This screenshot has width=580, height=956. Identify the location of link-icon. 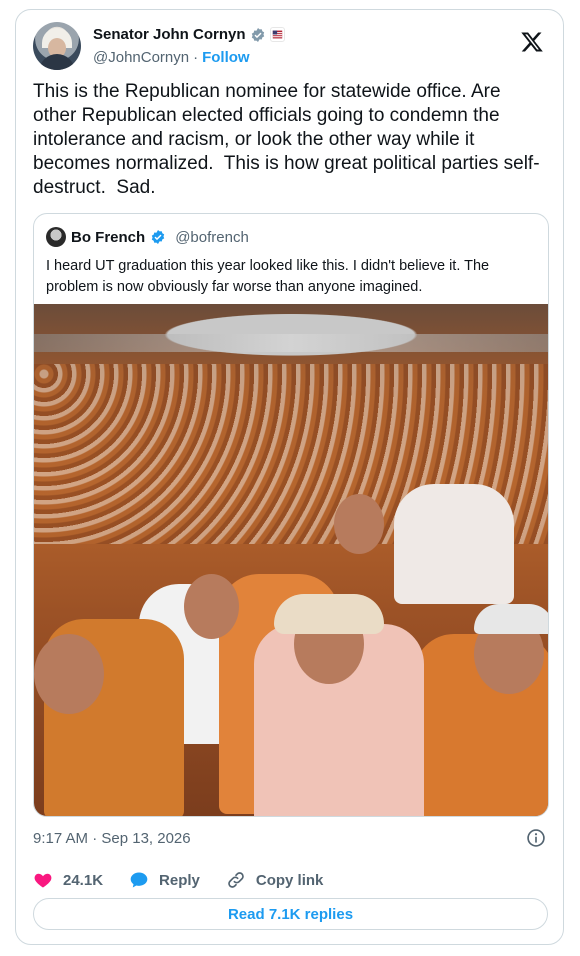
(236, 880).